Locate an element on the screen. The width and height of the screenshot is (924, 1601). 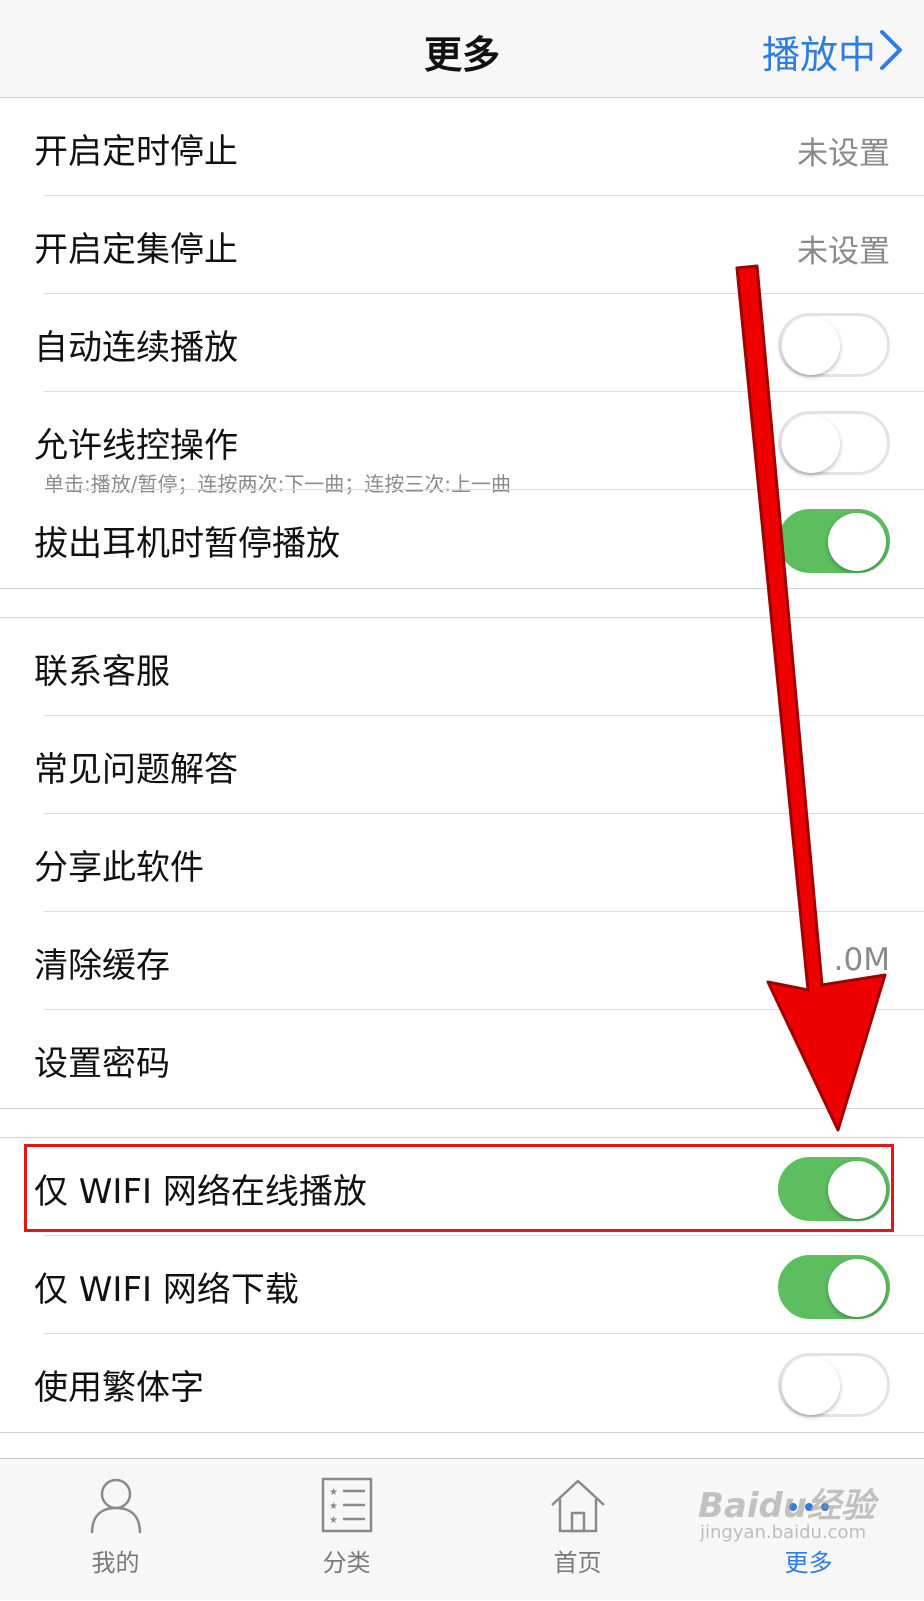
row-label: 仅 WIFI 网络下载 is located at coordinates (166, 1290).